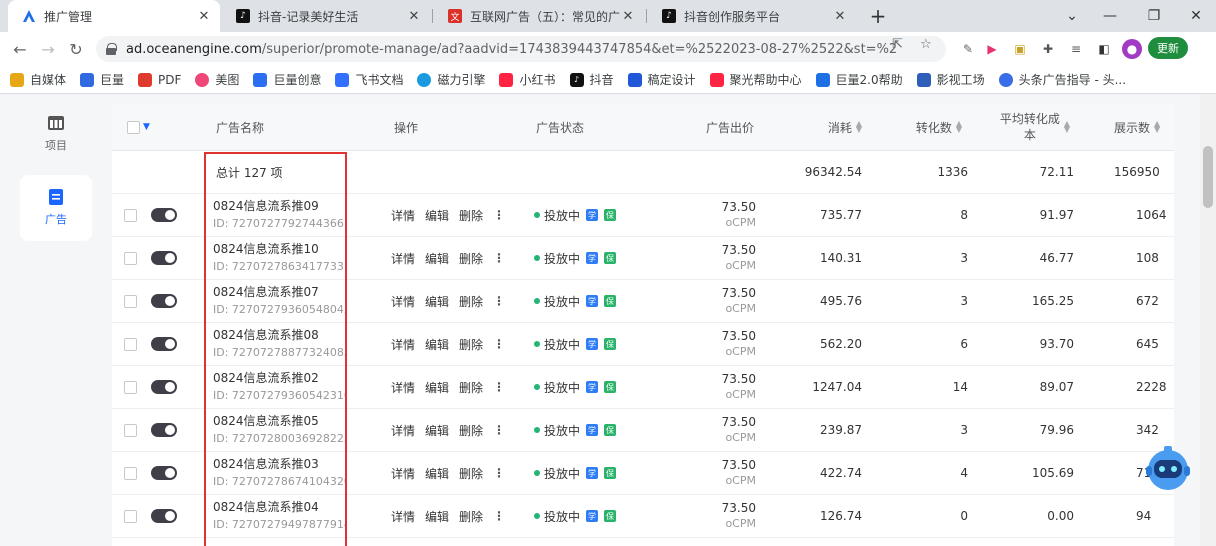 Image resolution: width=1216 pixels, height=546 pixels. What do you see at coordinates (752, 16) in the screenshot?
I see `tab-douyin-creator: ♪ 抖音创作服务平台 ✕` at bounding box center [752, 16].